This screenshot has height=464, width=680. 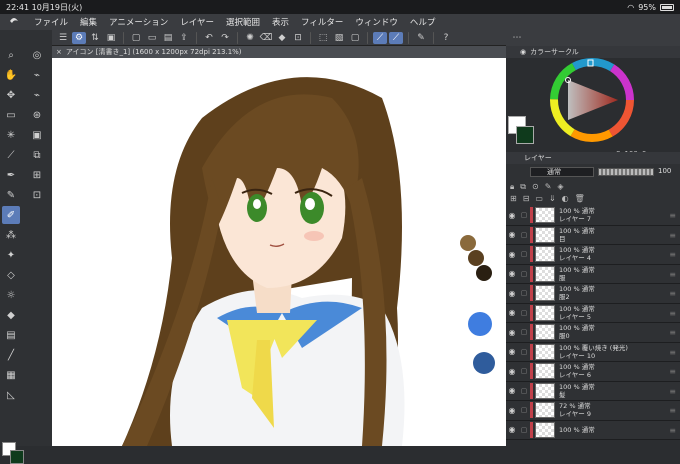 I want to click on layer-row: ◉ ▢ 100 % 通常 レイヤー 6 ≡, so click(x=593, y=372).